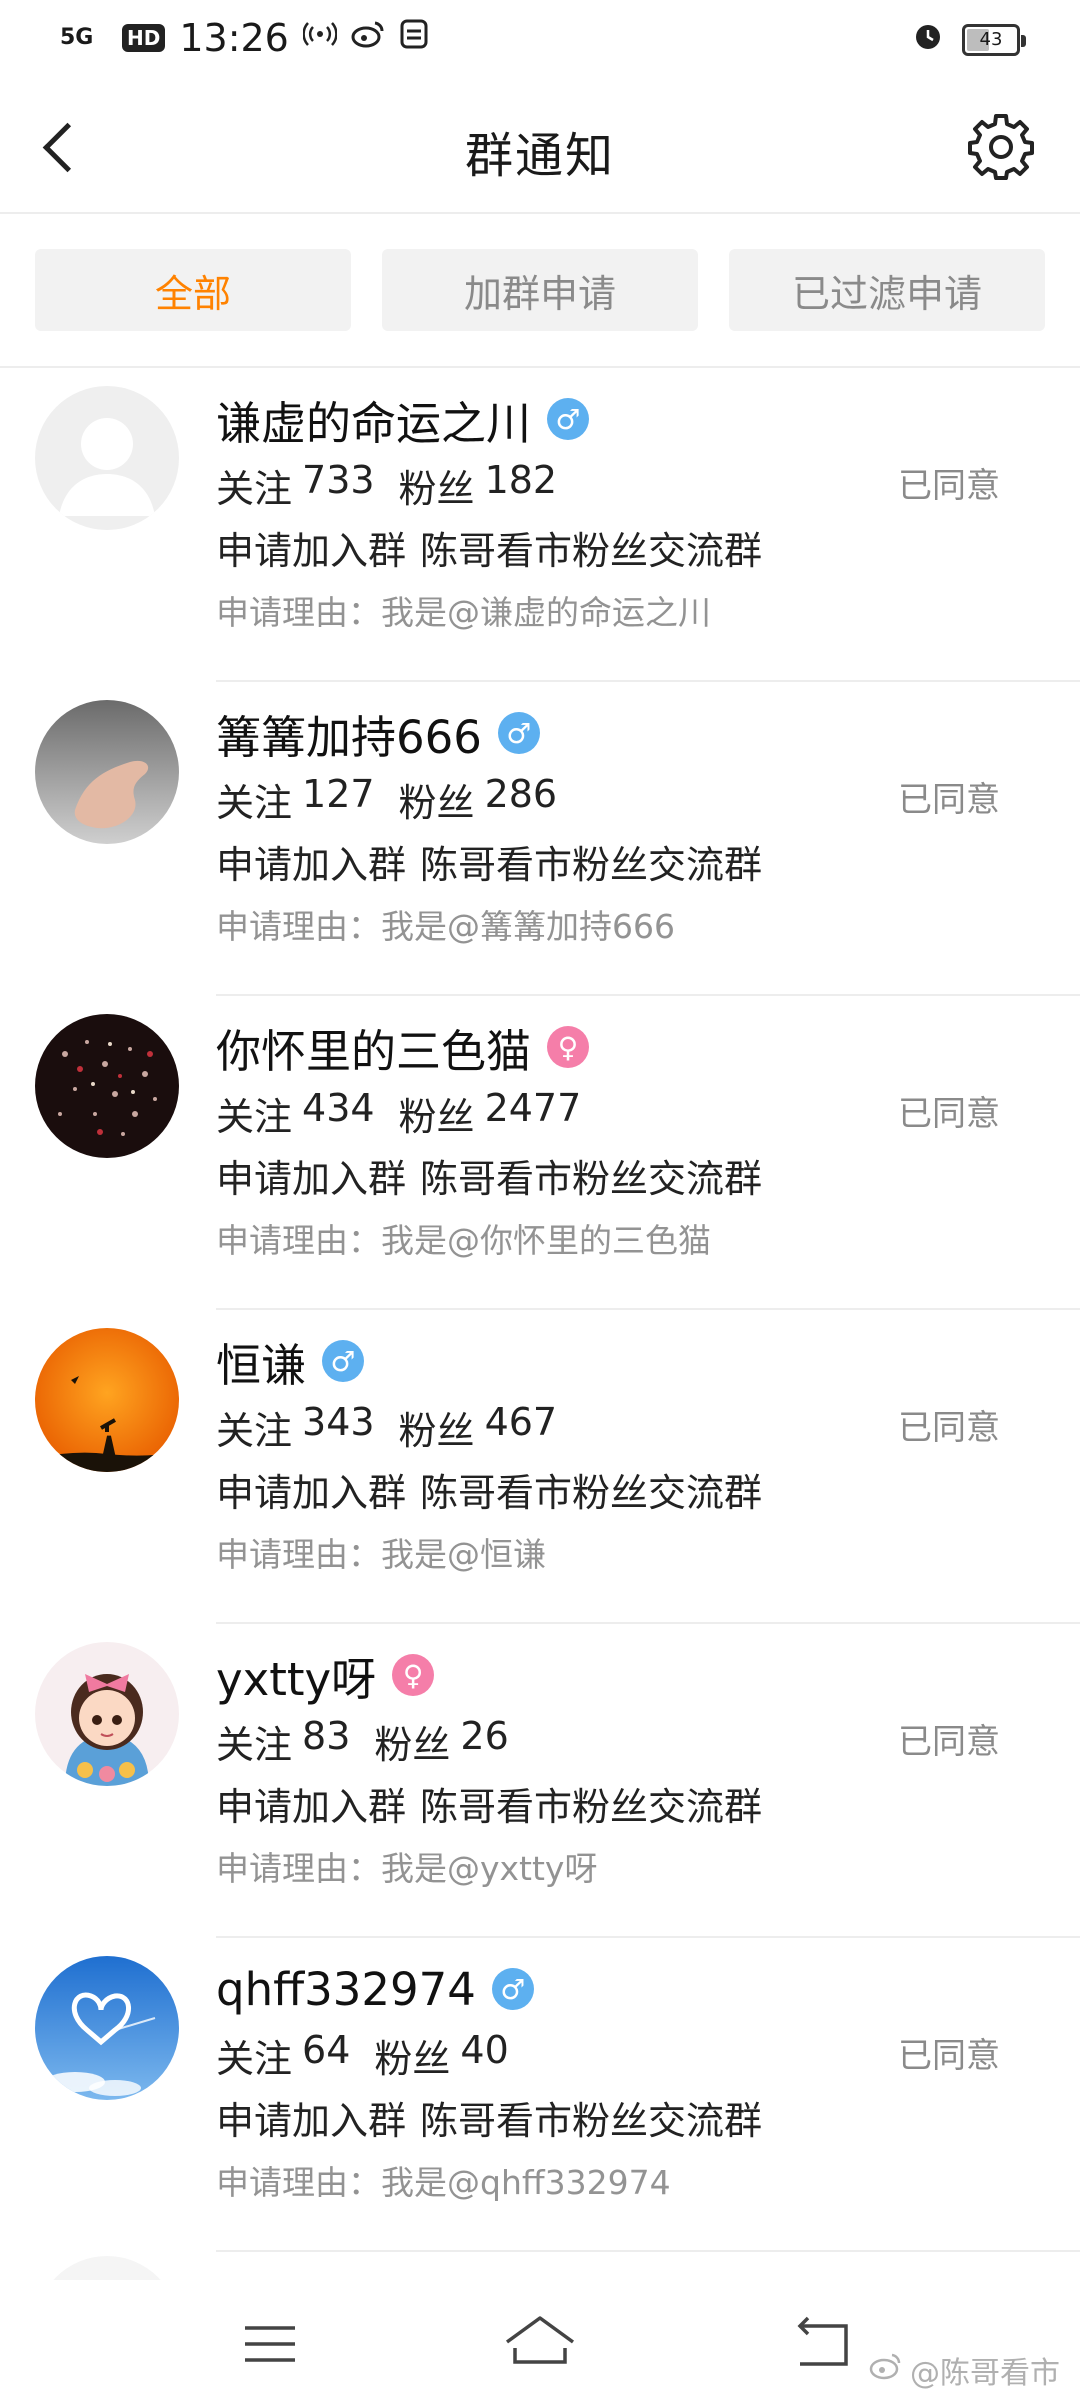 This screenshot has width=1080, height=2408. I want to click on user-name: 恒谦, so click(261, 1361).